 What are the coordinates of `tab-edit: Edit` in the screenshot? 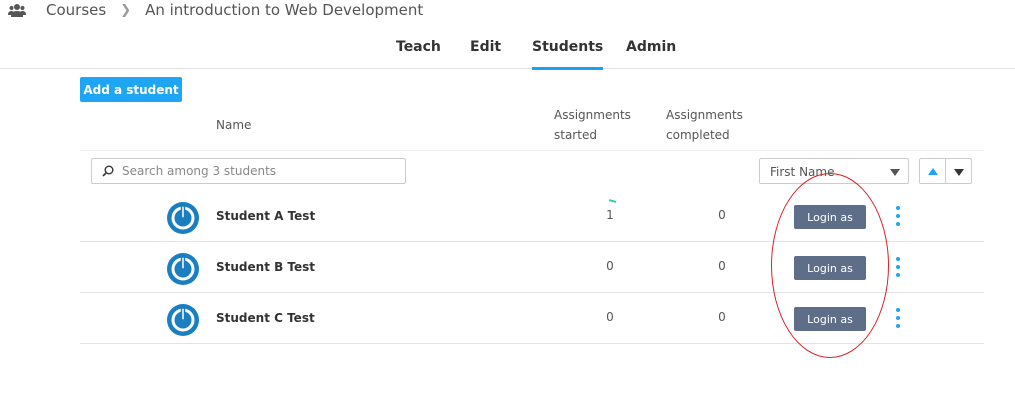 It's located at (485, 54).